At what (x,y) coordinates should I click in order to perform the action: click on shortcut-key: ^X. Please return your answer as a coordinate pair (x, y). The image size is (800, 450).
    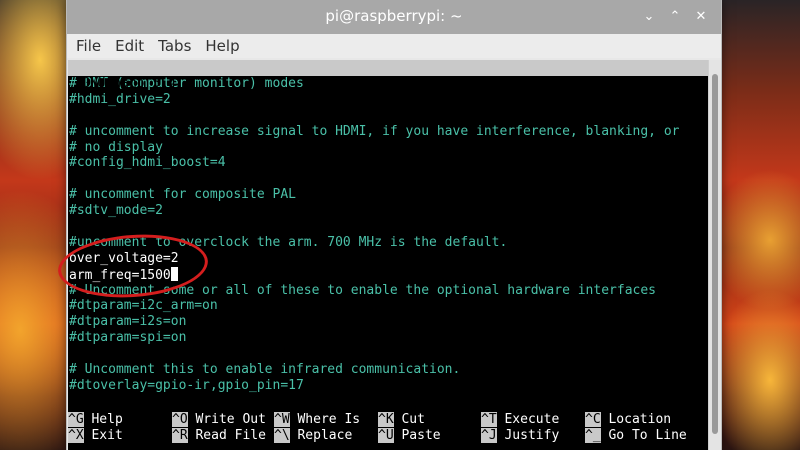
    Looking at the image, I should click on (76, 435).